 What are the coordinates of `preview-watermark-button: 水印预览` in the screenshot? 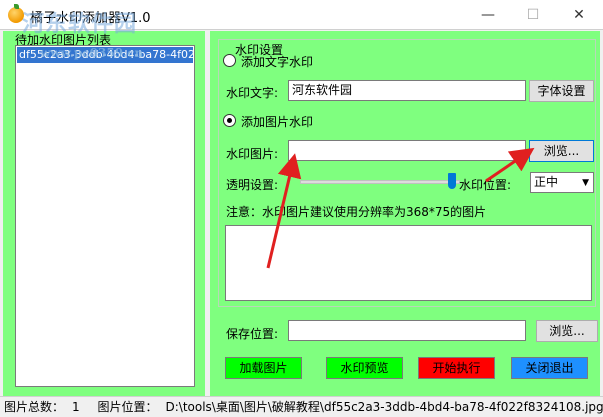 It's located at (364, 368).